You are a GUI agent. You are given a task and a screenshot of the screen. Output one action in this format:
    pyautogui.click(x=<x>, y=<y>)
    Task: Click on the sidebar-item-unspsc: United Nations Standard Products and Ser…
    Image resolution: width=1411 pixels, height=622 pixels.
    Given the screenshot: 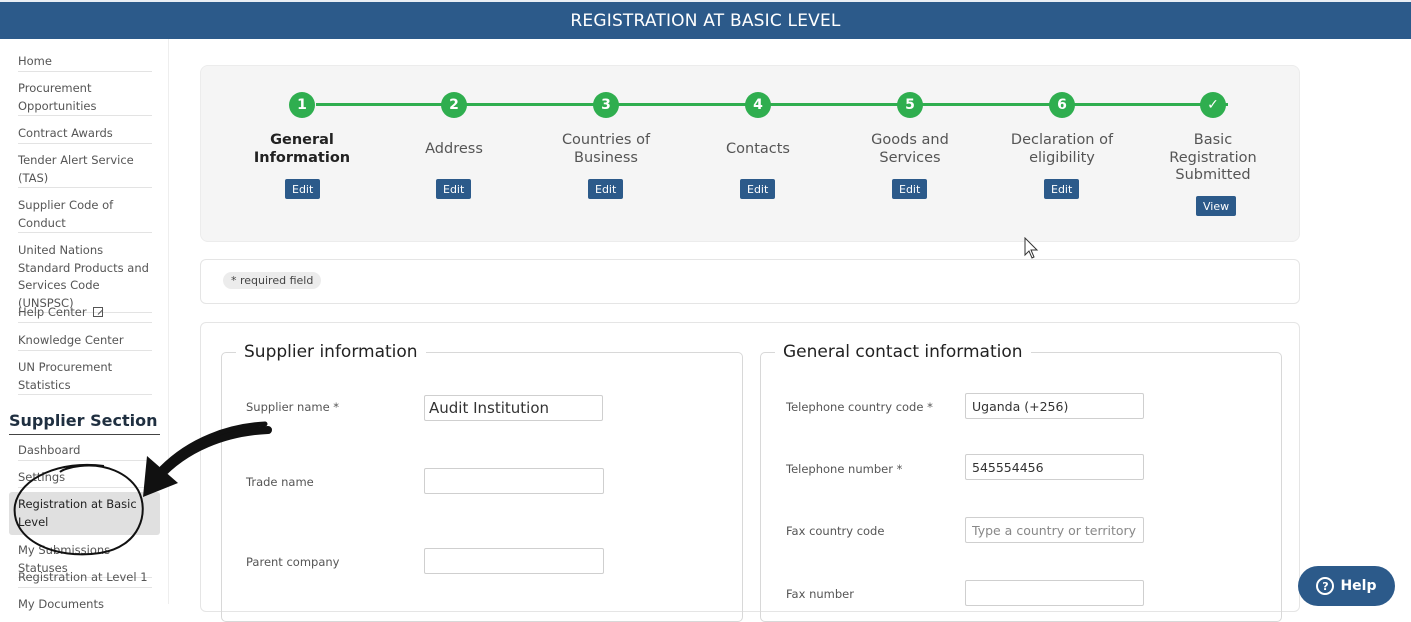 What is the action you would take?
    pyautogui.click(x=85, y=277)
    